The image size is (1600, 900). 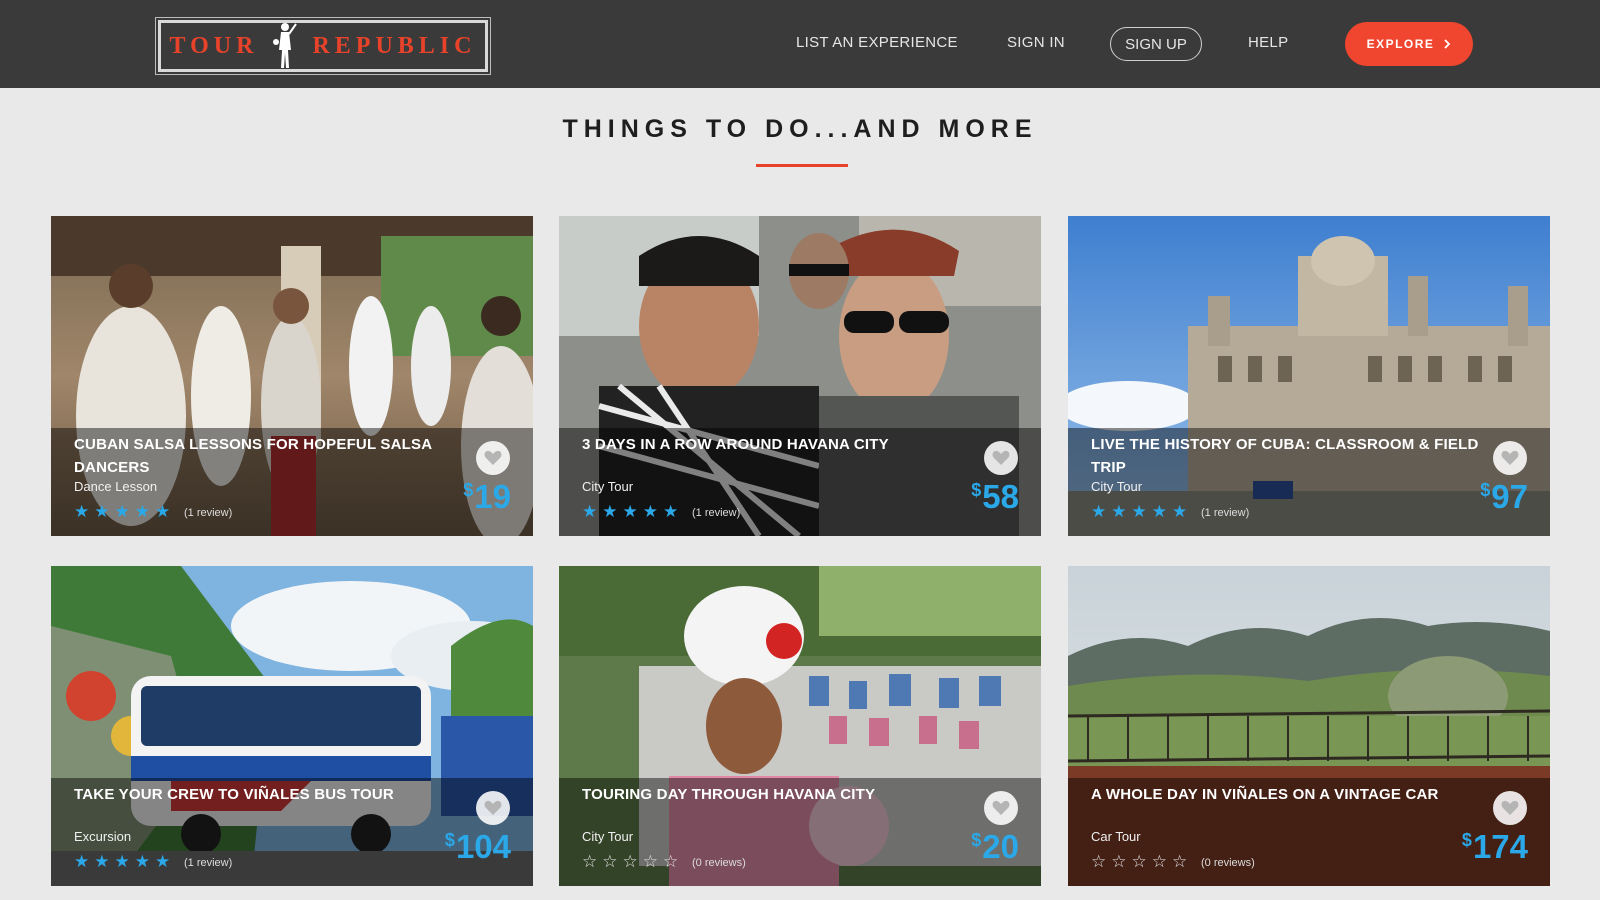 What do you see at coordinates (1156, 44) in the screenshot?
I see `nav-sign-up-button: SIGN UP` at bounding box center [1156, 44].